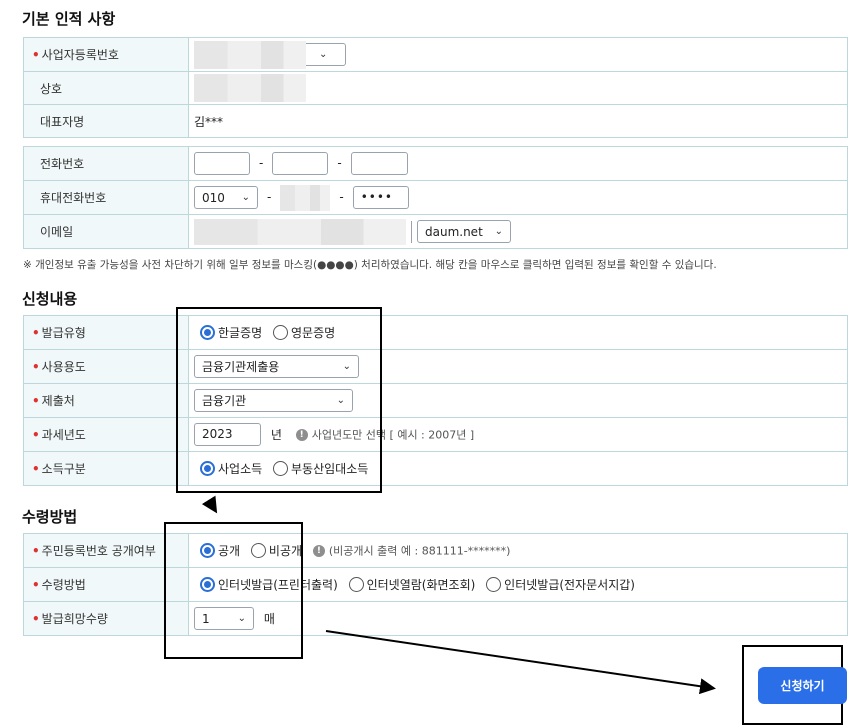 The image size is (862, 727). I want to click on annotation-arrow-long, so click(520, 662).